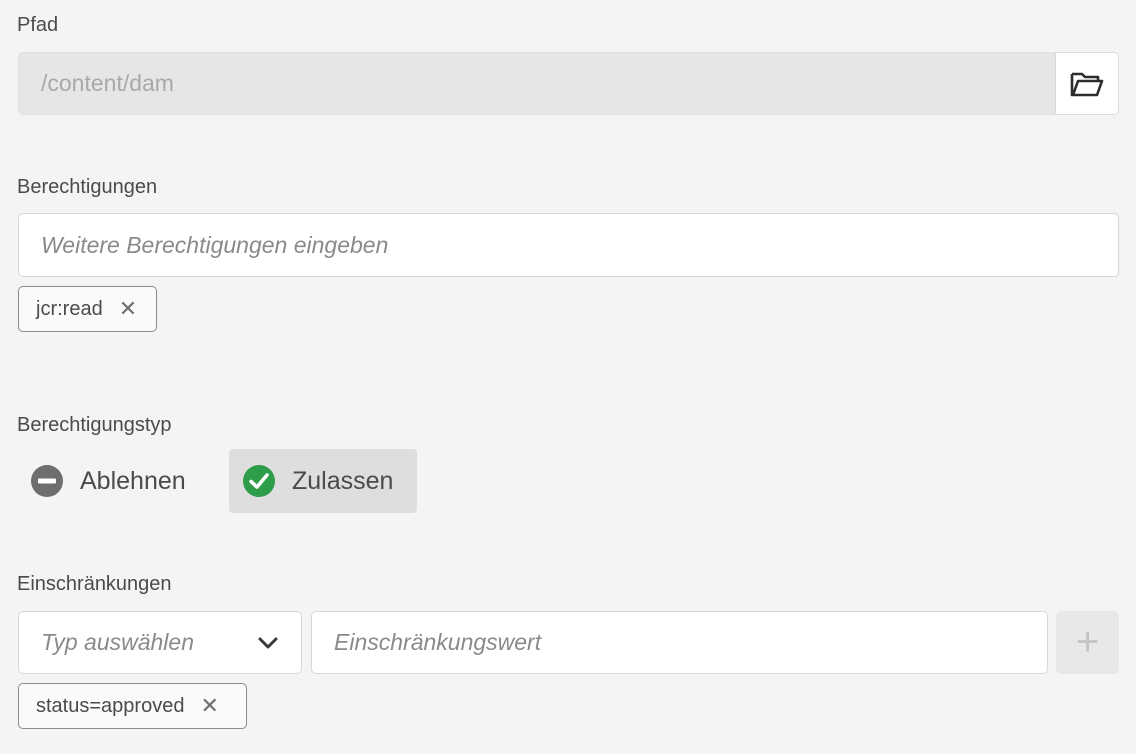  I want to click on browse-path-button, so click(1087, 83).